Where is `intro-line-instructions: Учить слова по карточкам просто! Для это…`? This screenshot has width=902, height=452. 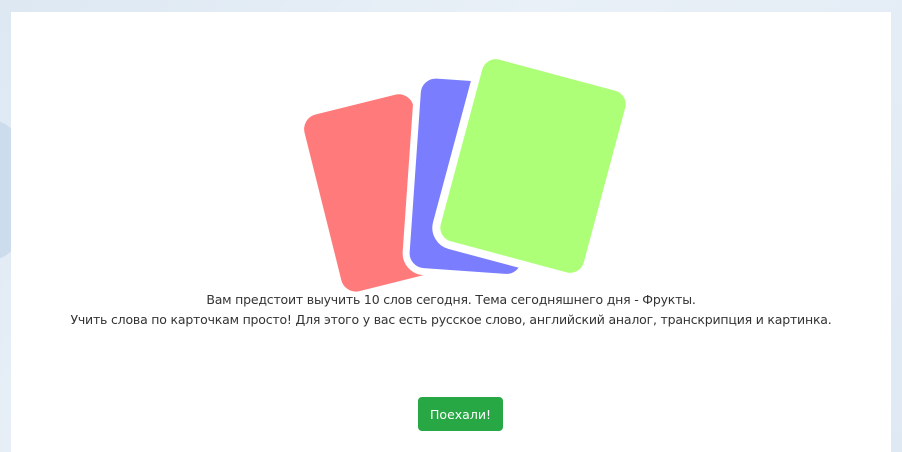
intro-line-instructions: Учить слова по карточкам просто! Для это… is located at coordinates (451, 319).